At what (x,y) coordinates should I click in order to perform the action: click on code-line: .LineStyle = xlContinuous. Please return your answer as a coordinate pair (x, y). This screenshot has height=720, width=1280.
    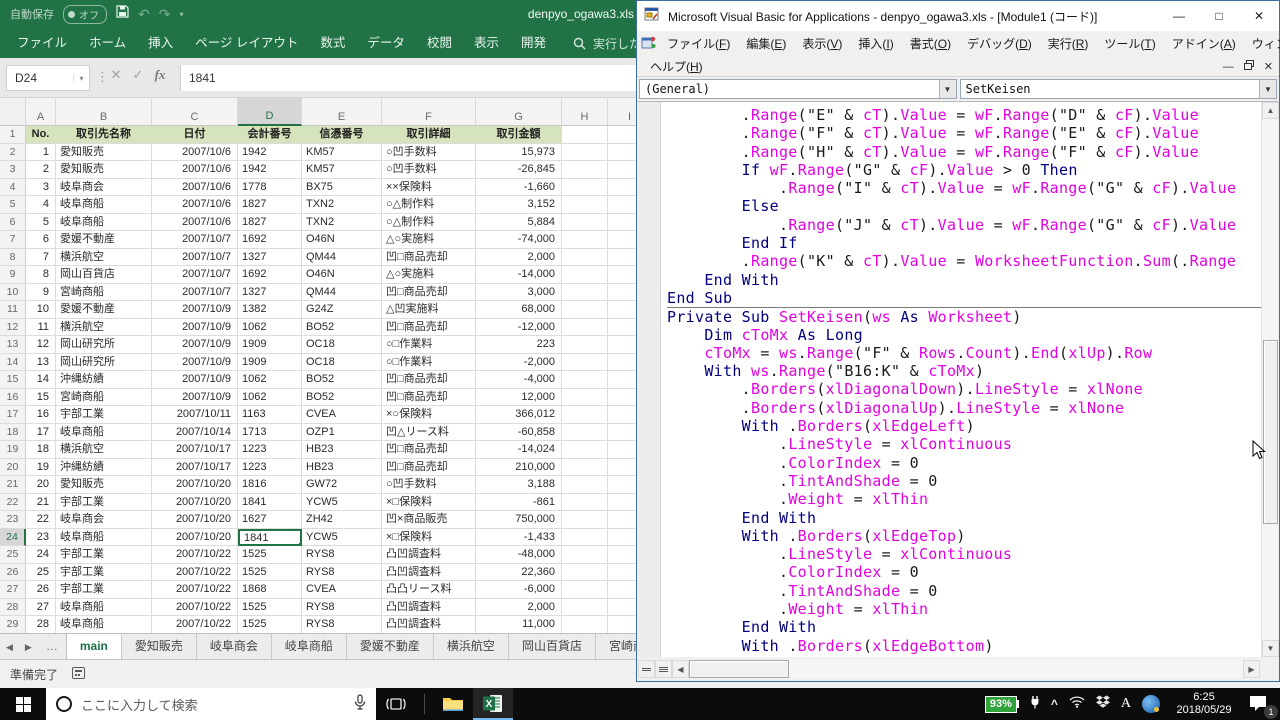
    Looking at the image, I should click on (964, 554).